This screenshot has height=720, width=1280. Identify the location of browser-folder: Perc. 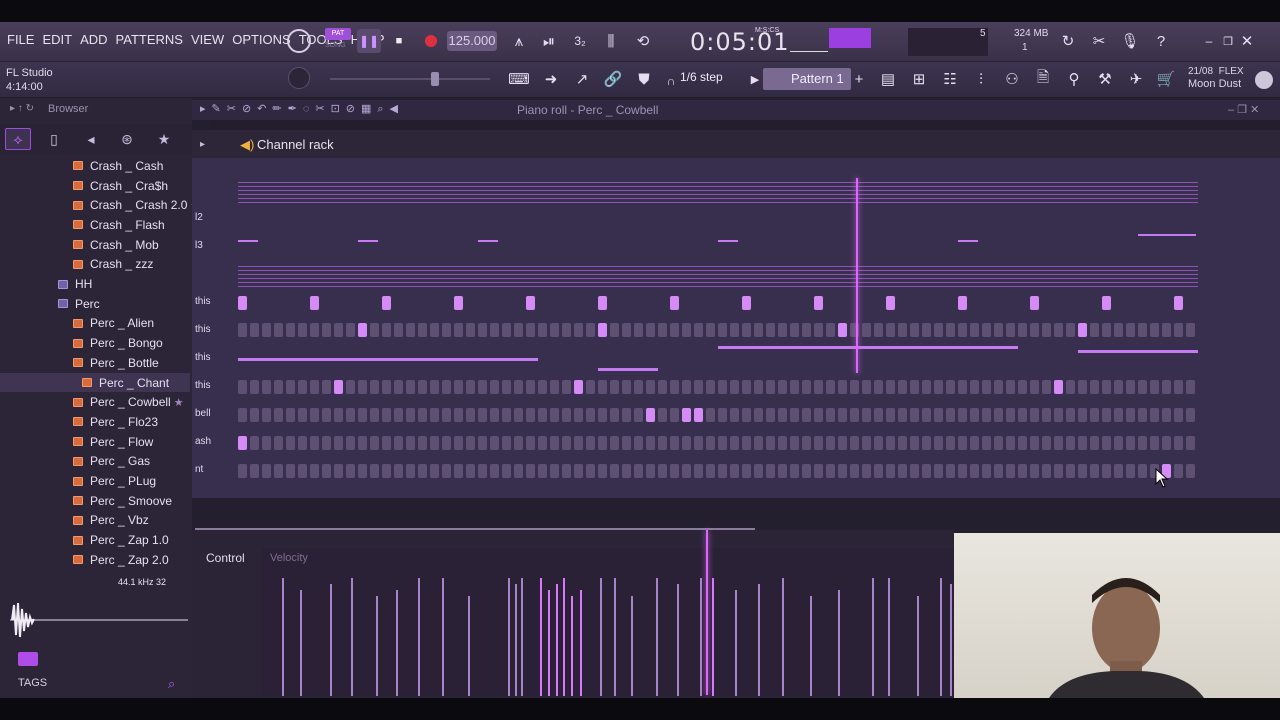
(79, 304).